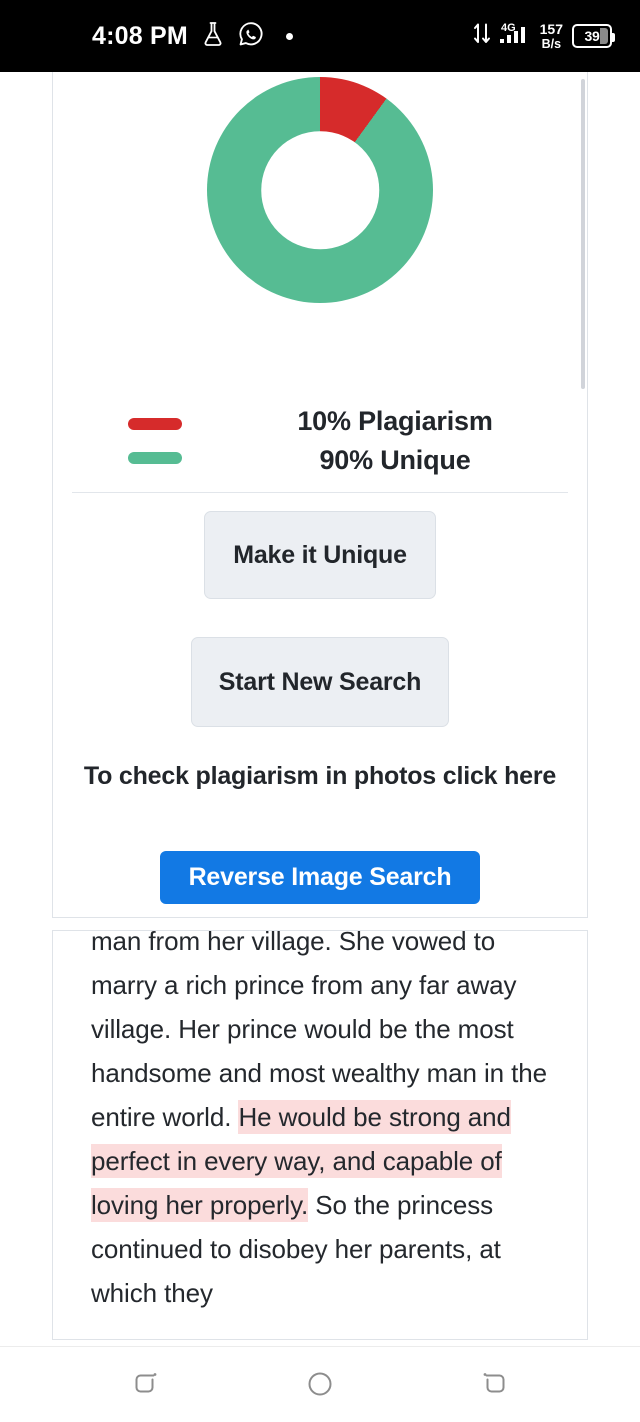 This screenshot has width=640, height=1422. Describe the element at coordinates (320, 492) in the screenshot. I see `card-divider` at that location.